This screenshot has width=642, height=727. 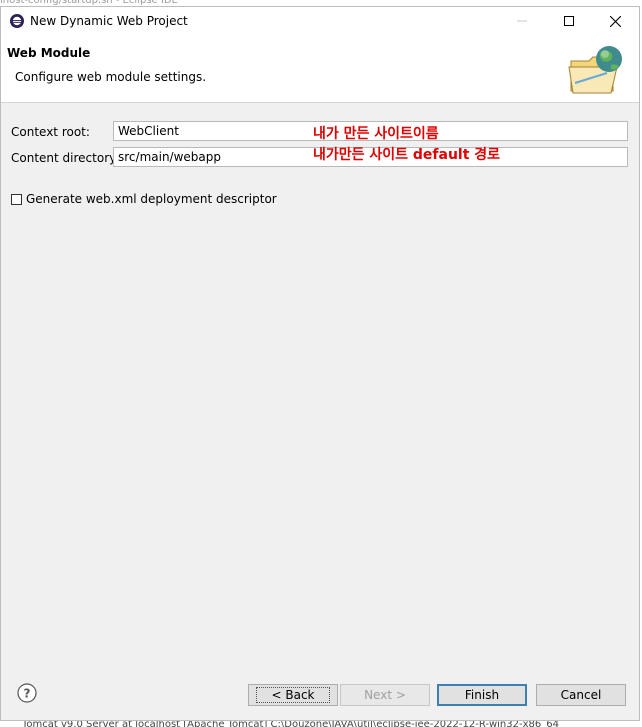 I want to click on generate-webxml-checkbox, so click(x=16, y=199).